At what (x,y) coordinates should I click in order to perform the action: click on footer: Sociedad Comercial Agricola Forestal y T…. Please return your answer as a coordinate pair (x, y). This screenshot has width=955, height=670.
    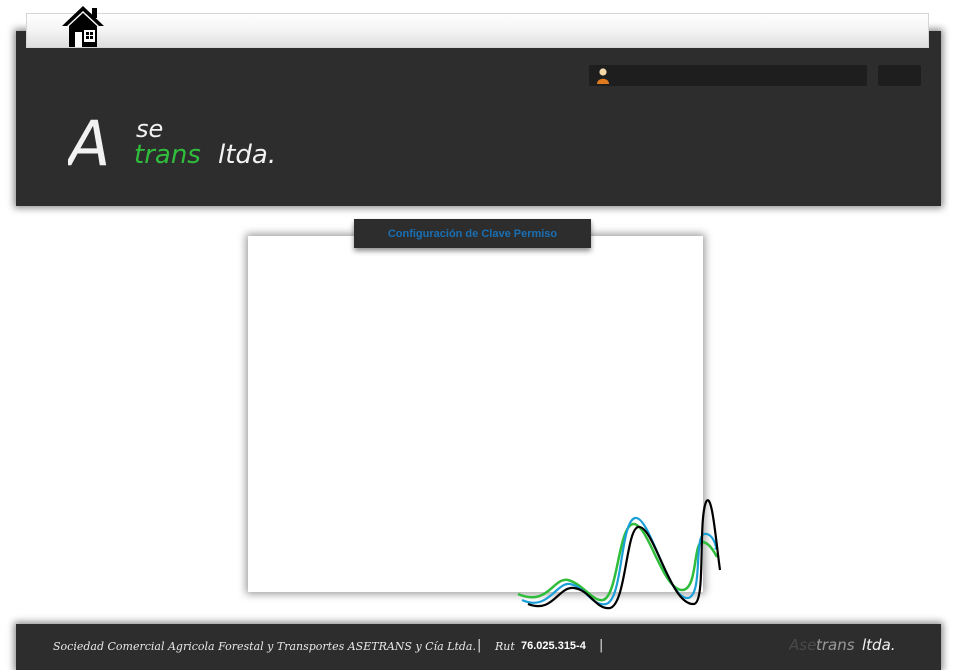
    Looking at the image, I should click on (478, 647).